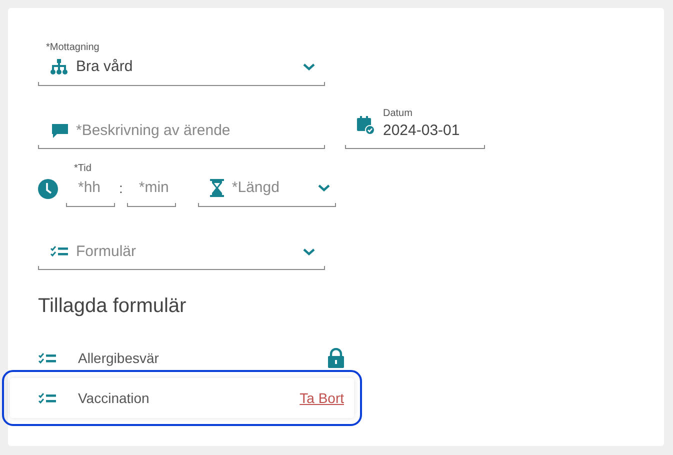 Image resolution: width=673 pixels, height=455 pixels. Describe the element at coordinates (119, 358) in the screenshot. I see `form-name: Allergibesvär` at that location.